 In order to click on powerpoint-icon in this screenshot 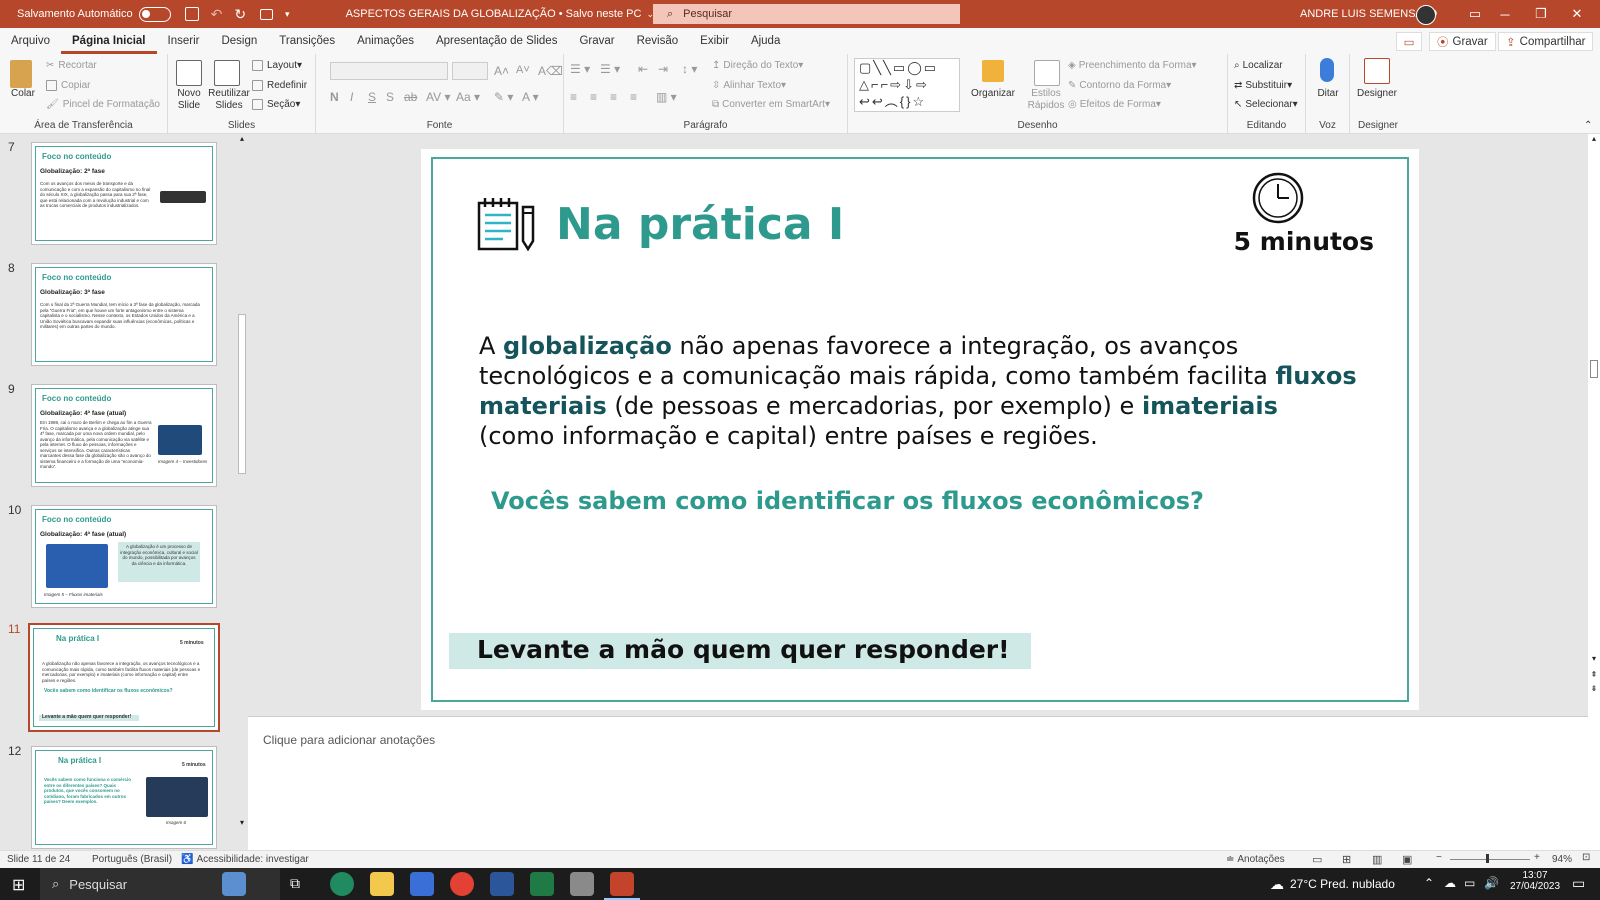, I will do `click(622, 884)`.